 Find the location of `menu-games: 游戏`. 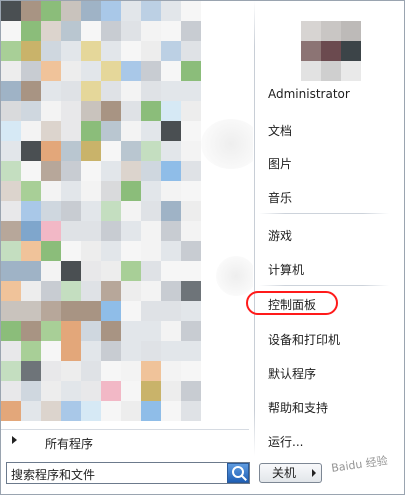

menu-games: 游戏 is located at coordinates (280, 235).